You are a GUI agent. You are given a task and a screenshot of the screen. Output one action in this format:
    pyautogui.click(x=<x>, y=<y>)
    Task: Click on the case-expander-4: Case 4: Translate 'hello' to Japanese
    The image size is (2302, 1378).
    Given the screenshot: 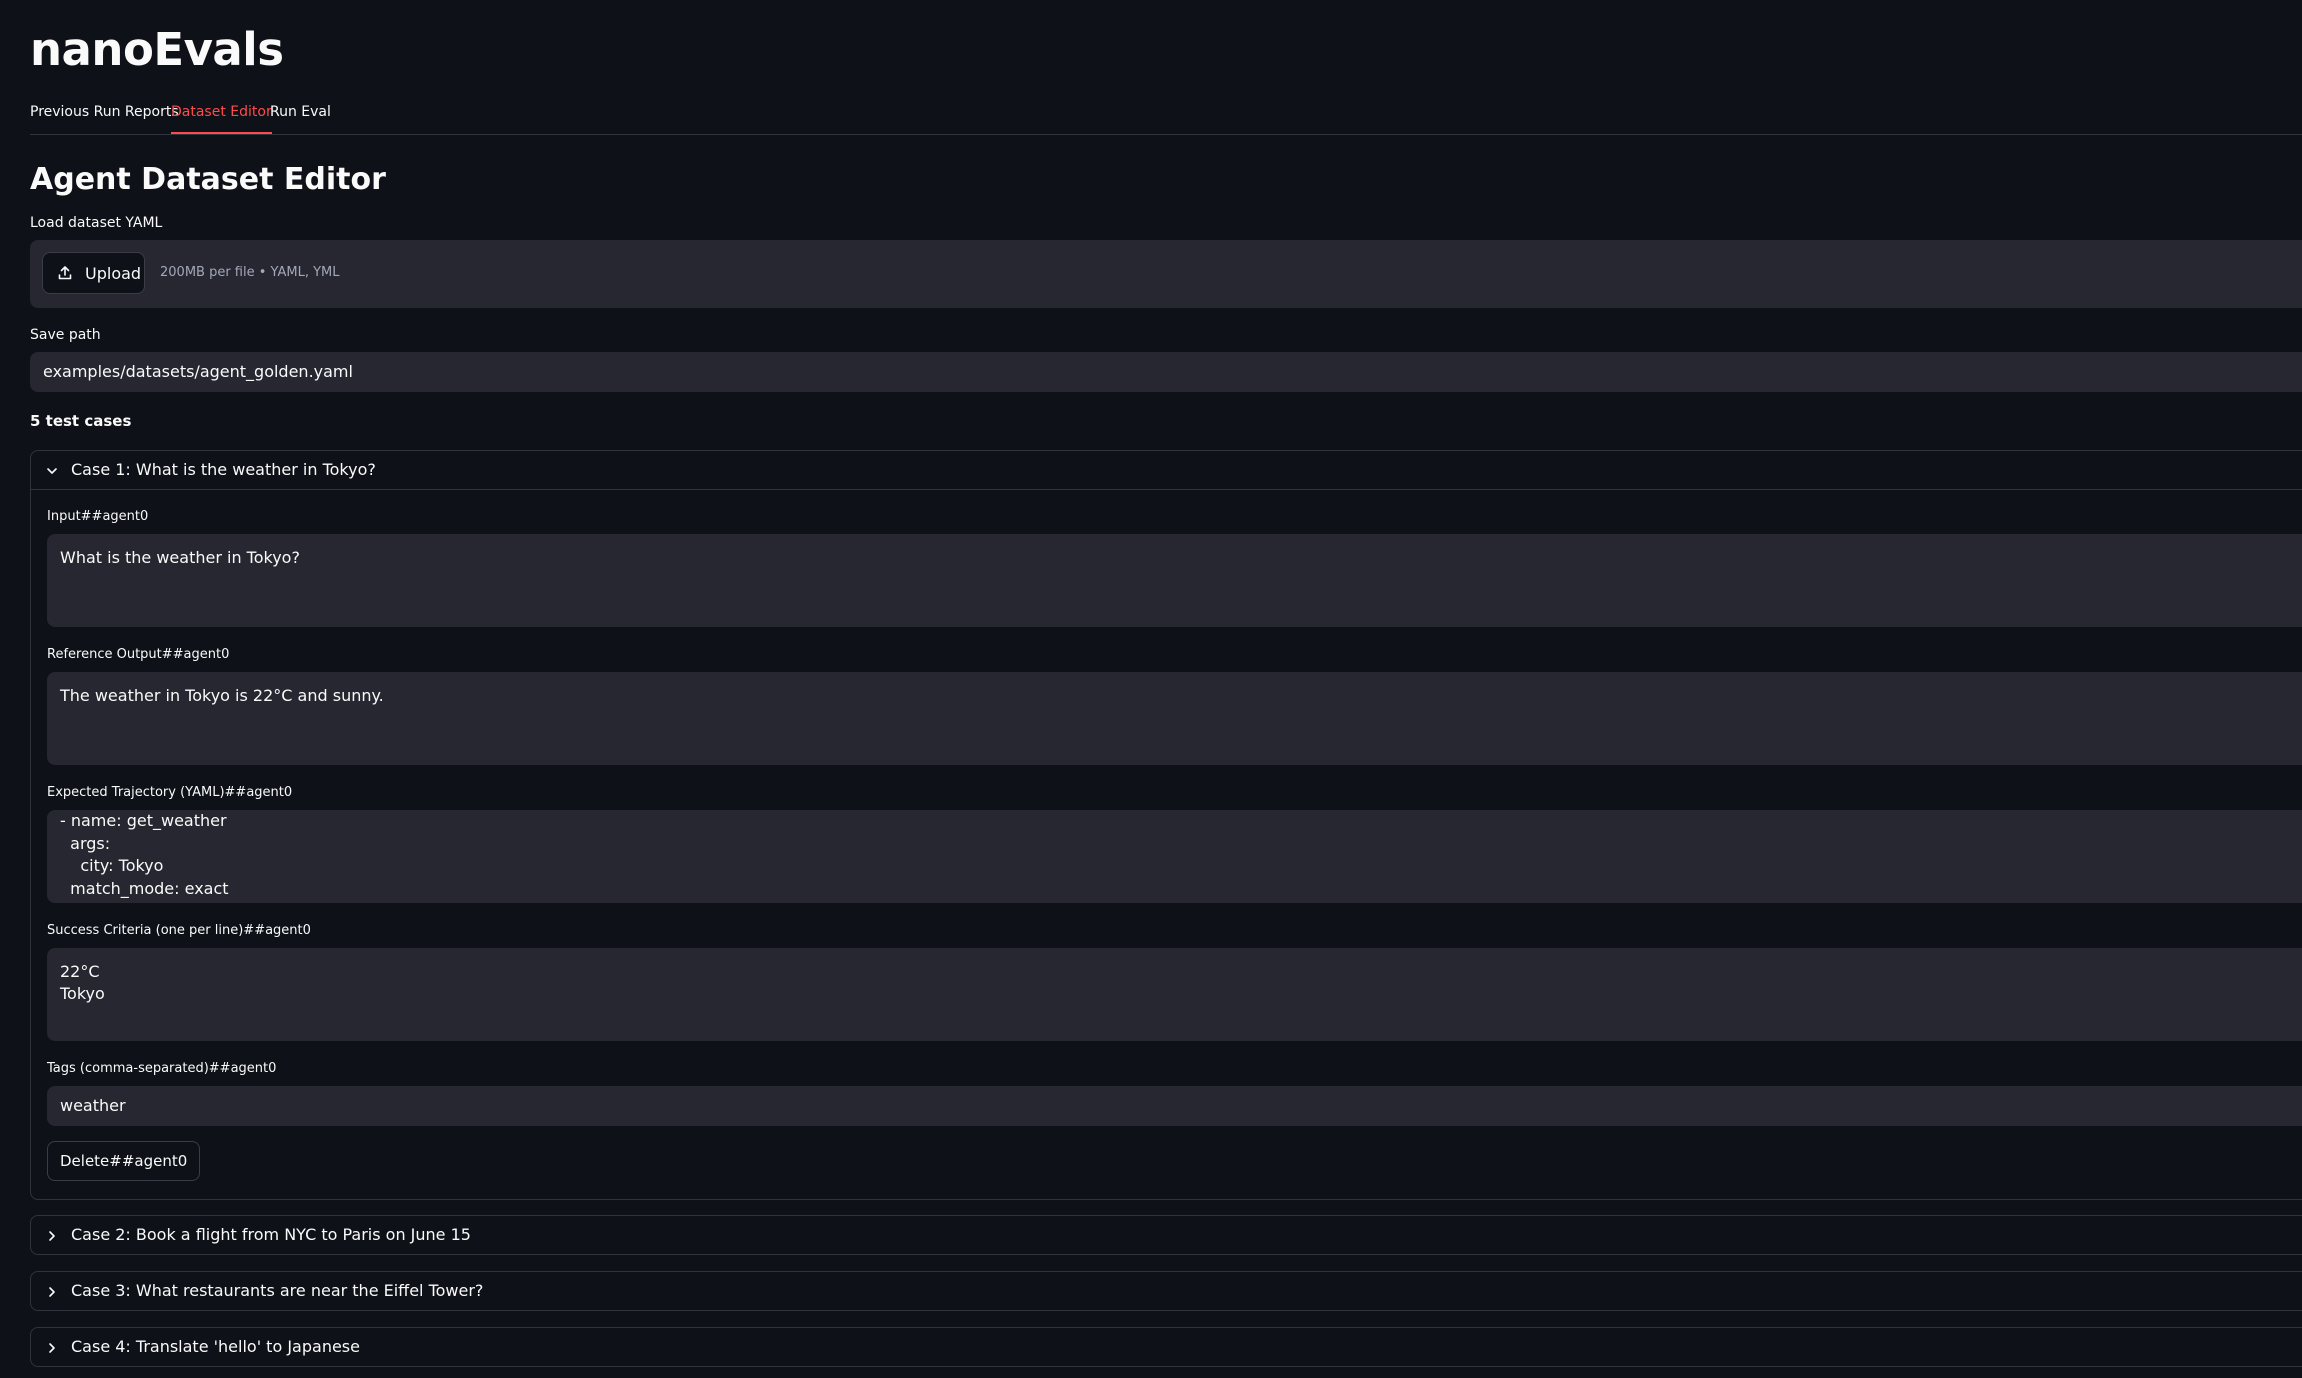 What is the action you would take?
    pyautogui.click(x=1166, y=1347)
    